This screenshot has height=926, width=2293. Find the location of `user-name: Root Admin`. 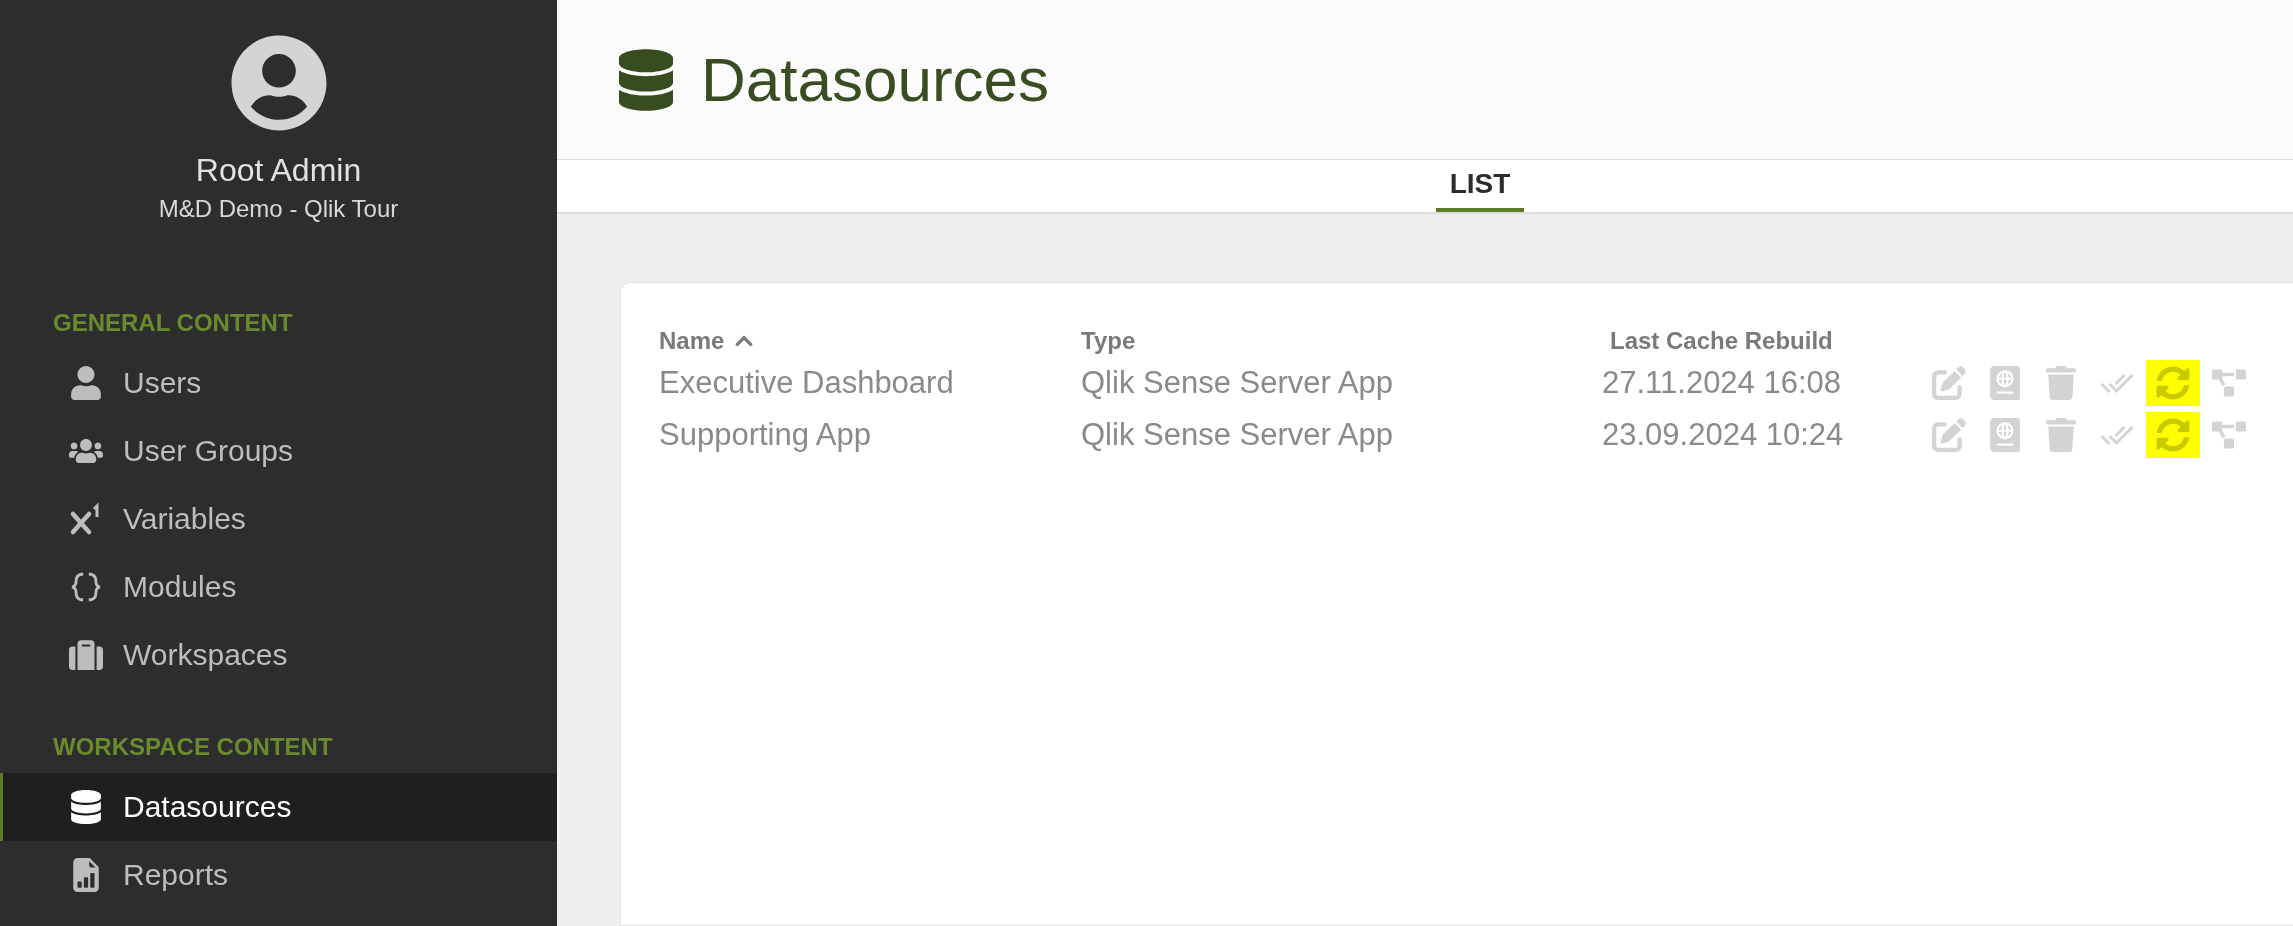

user-name: Root Admin is located at coordinates (278, 170).